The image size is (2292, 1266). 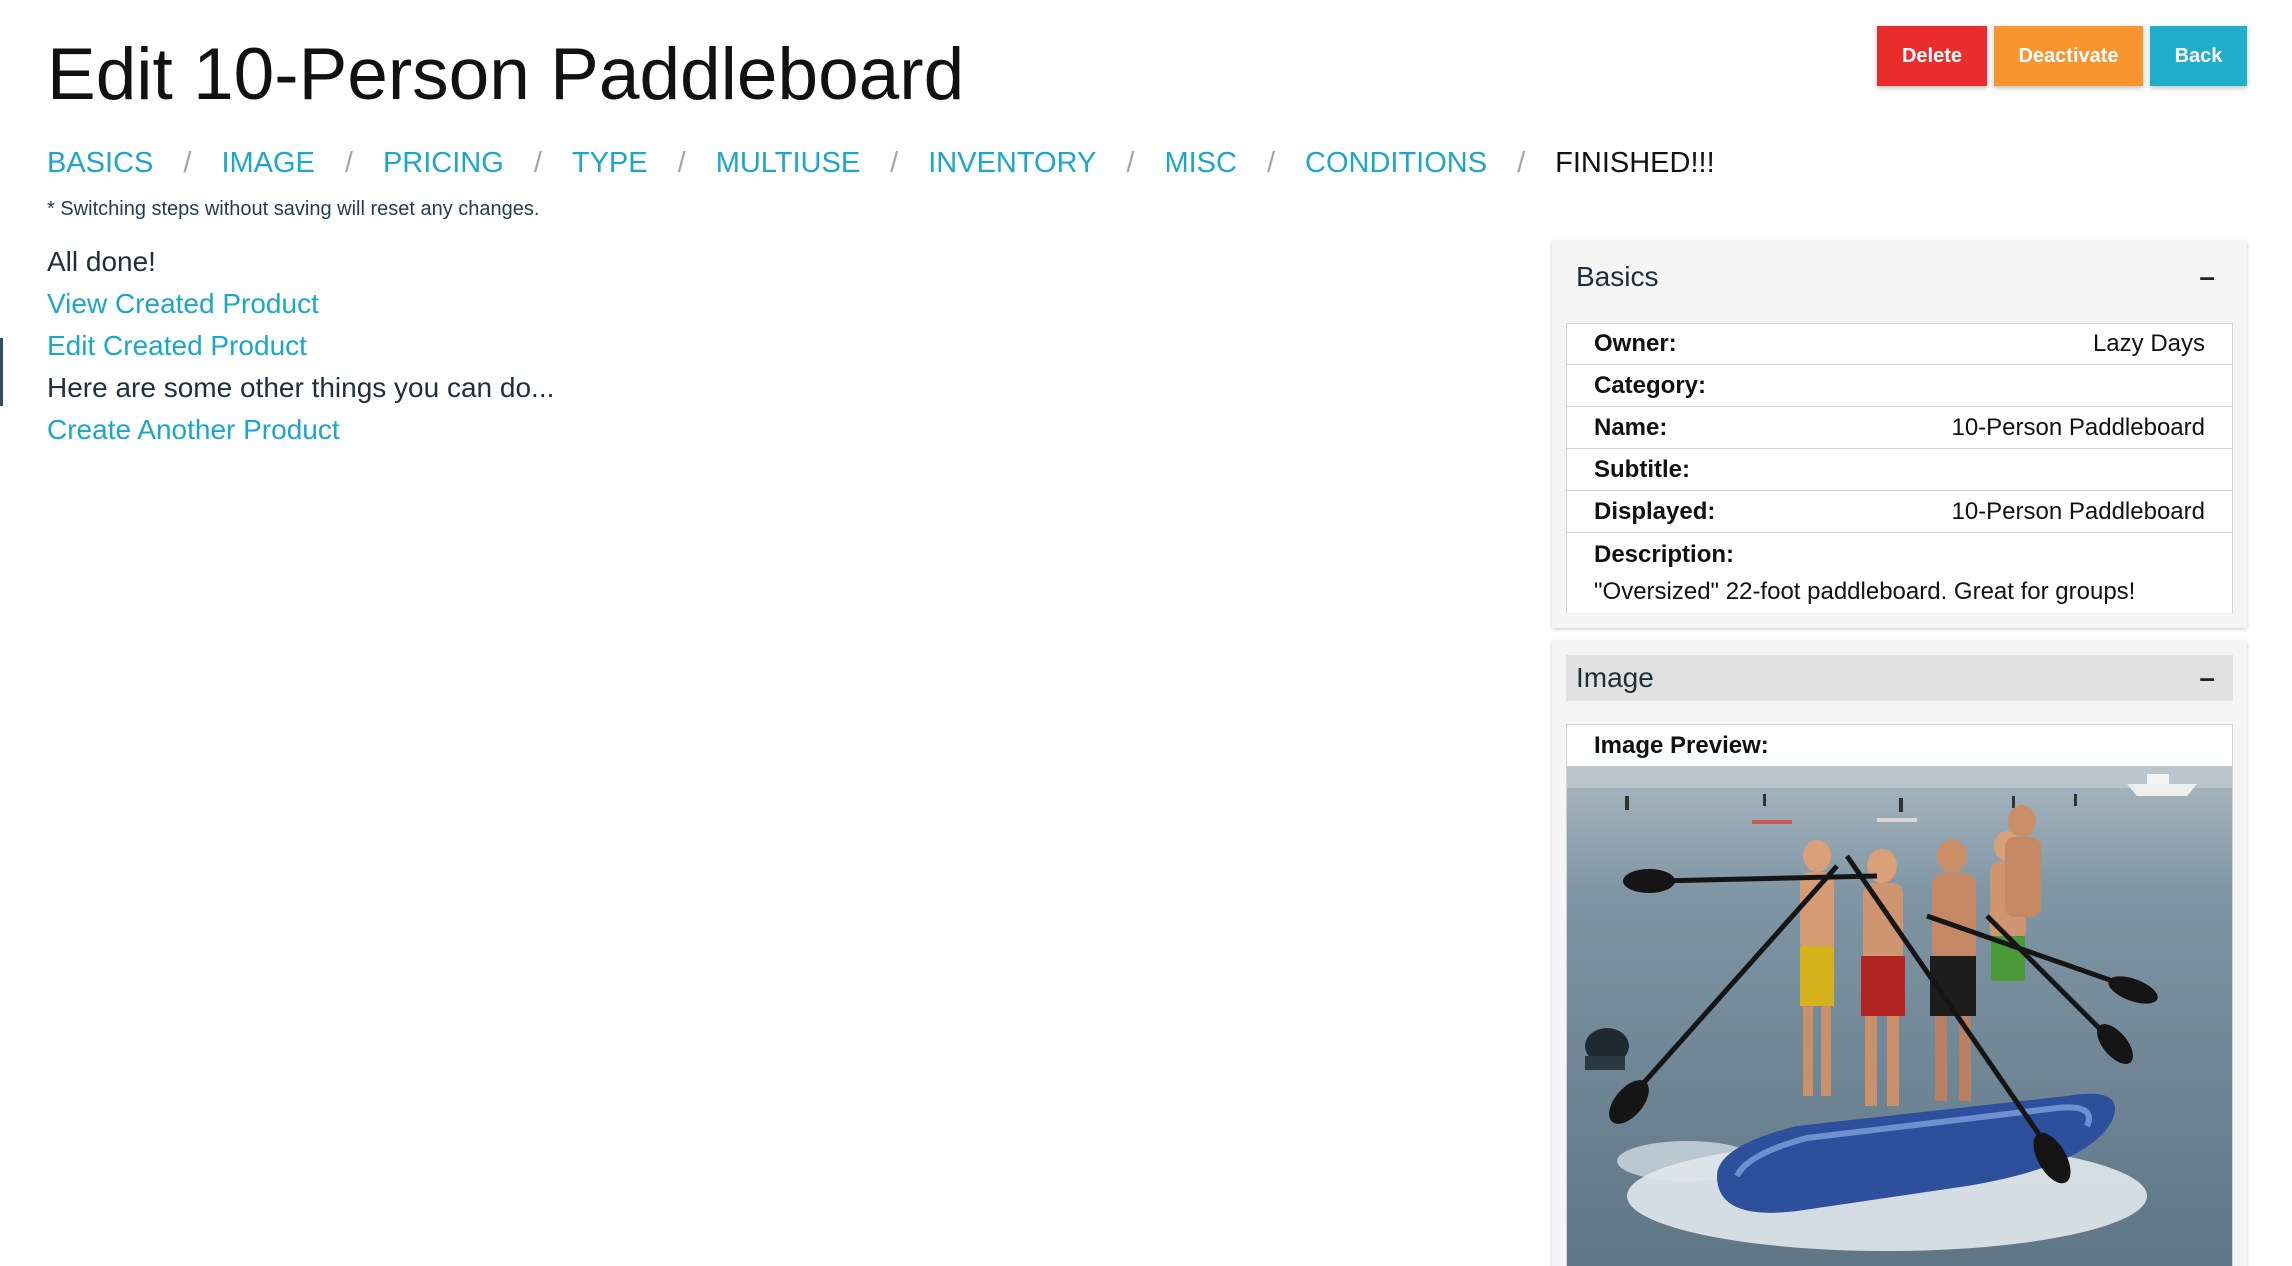 I want to click on create-another-product-link: Create Another Product, so click(x=300, y=430).